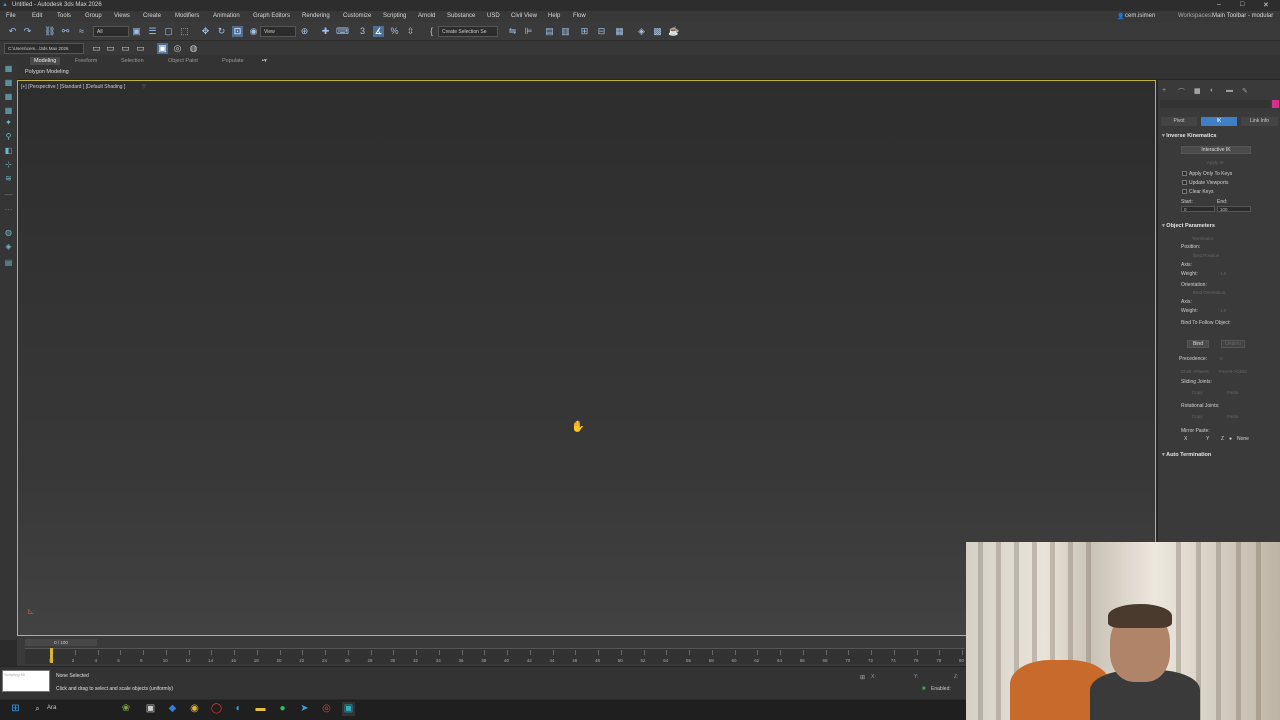 The image size is (1280, 720). Describe the element at coordinates (8, 164) in the screenshot. I see `helper-icon: ⊹` at that location.